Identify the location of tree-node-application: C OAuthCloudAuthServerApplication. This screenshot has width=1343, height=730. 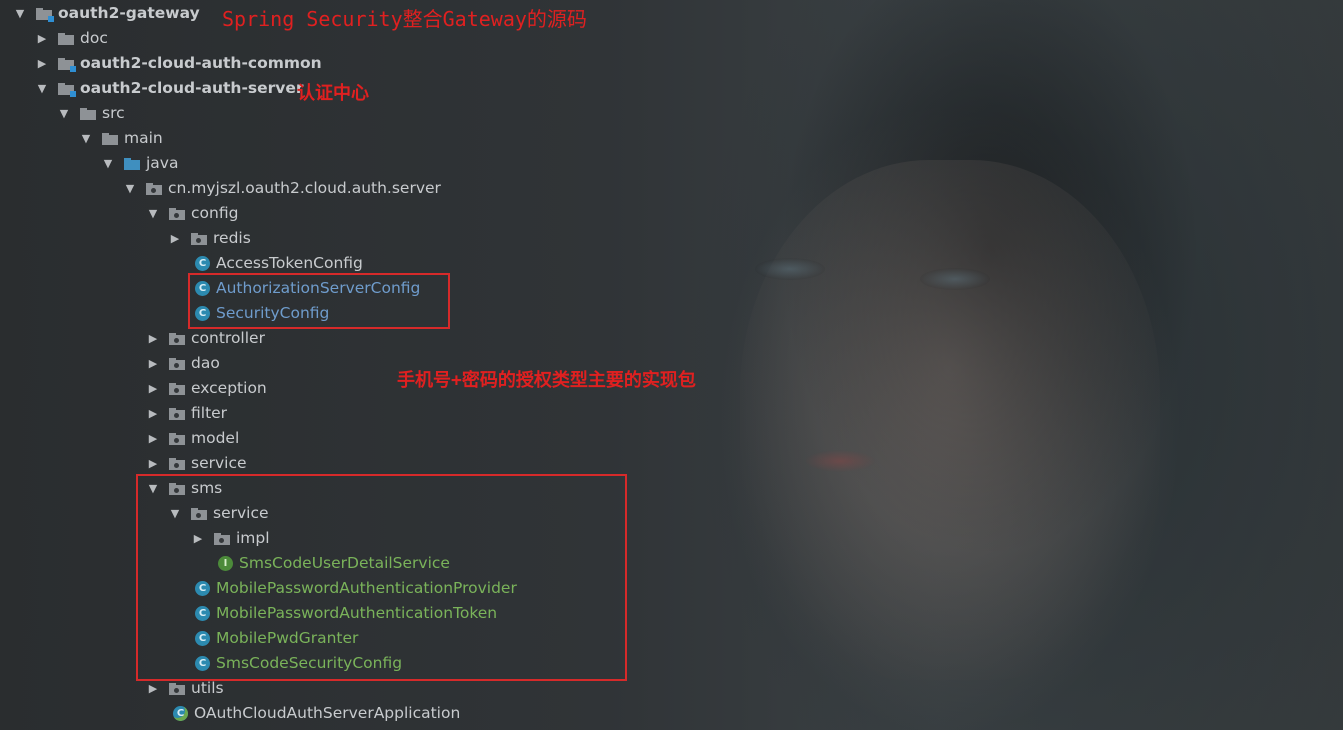
(316, 713).